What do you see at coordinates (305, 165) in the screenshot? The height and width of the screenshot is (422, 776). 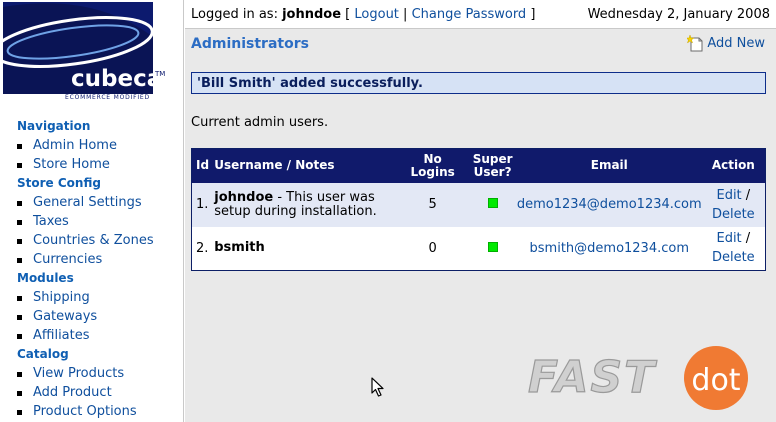 I see `header-username: Username / Notes` at bounding box center [305, 165].